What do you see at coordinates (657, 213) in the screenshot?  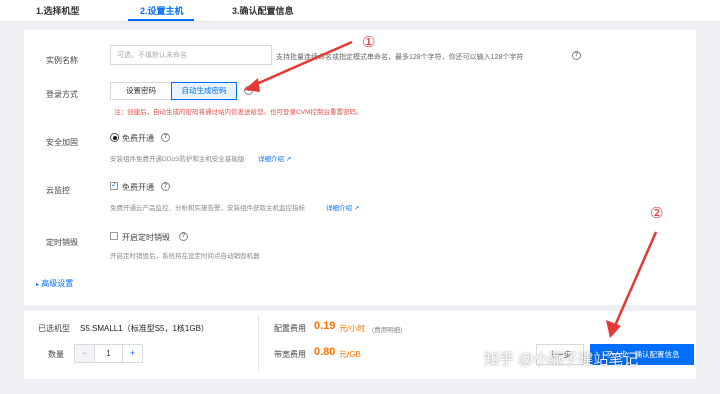 I see `annotation-marker-2: ②` at bounding box center [657, 213].